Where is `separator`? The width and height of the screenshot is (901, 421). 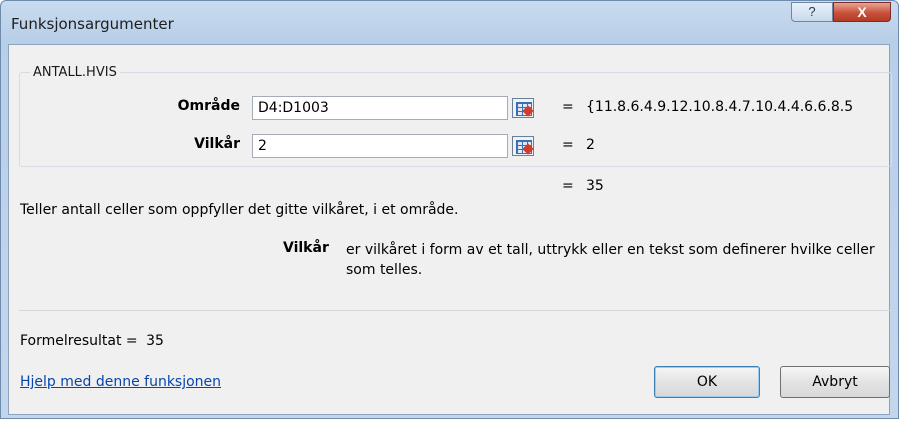 separator is located at coordinates (455, 310).